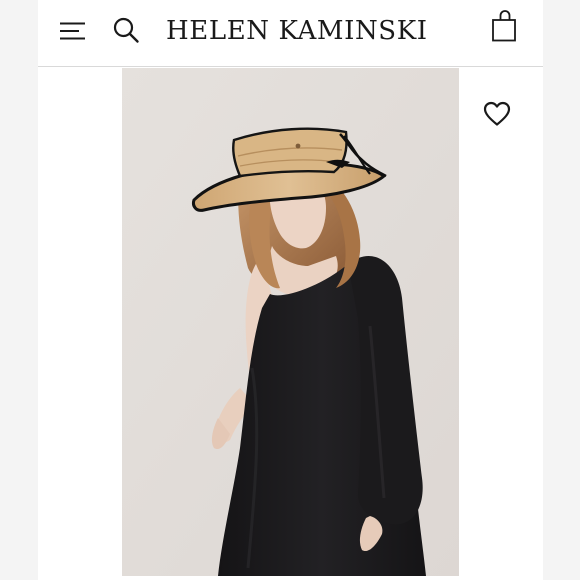  I want to click on brand-logo: HELEN KAMINSKI, so click(296, 31).